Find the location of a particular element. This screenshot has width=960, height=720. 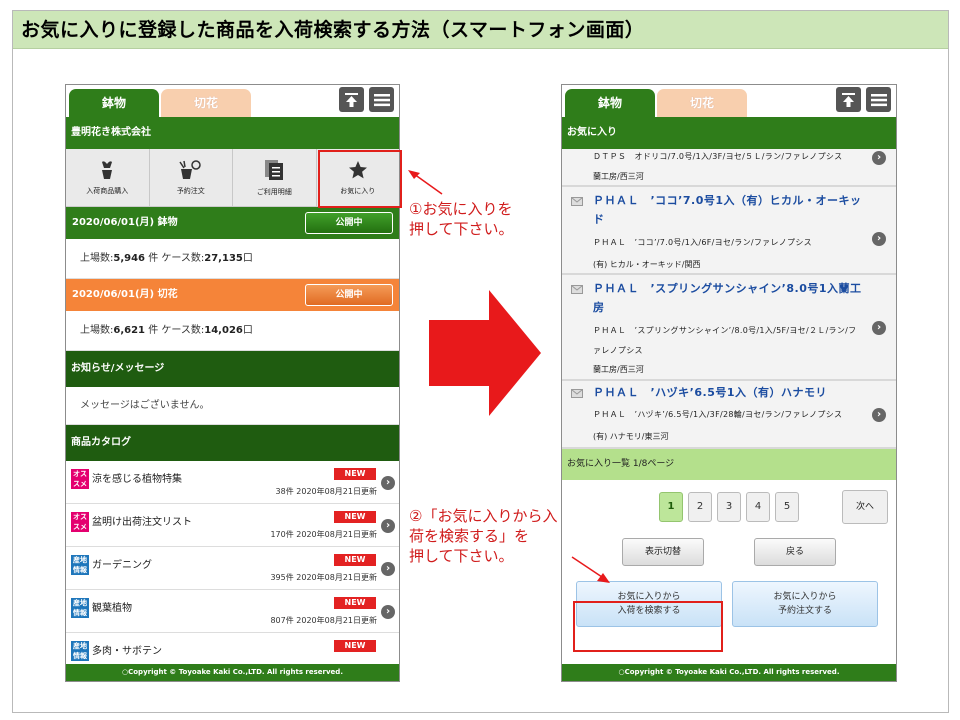

notice-message: メッセージはございません。 is located at coordinates (232, 406).